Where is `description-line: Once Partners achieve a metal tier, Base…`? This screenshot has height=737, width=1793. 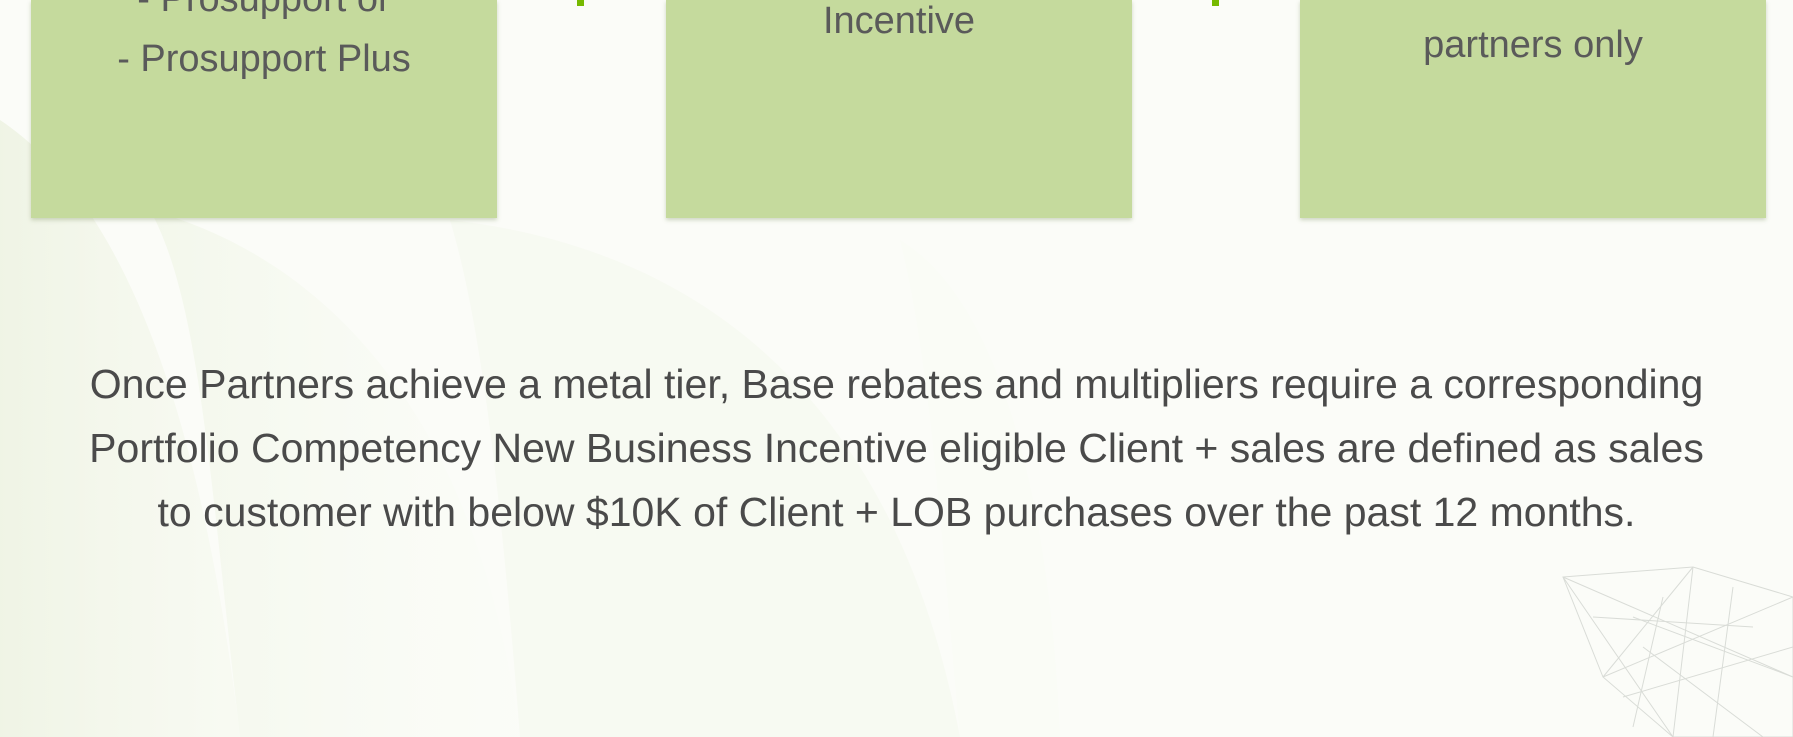 description-line: Once Partners achieve a metal tier, Base… is located at coordinates (896, 384).